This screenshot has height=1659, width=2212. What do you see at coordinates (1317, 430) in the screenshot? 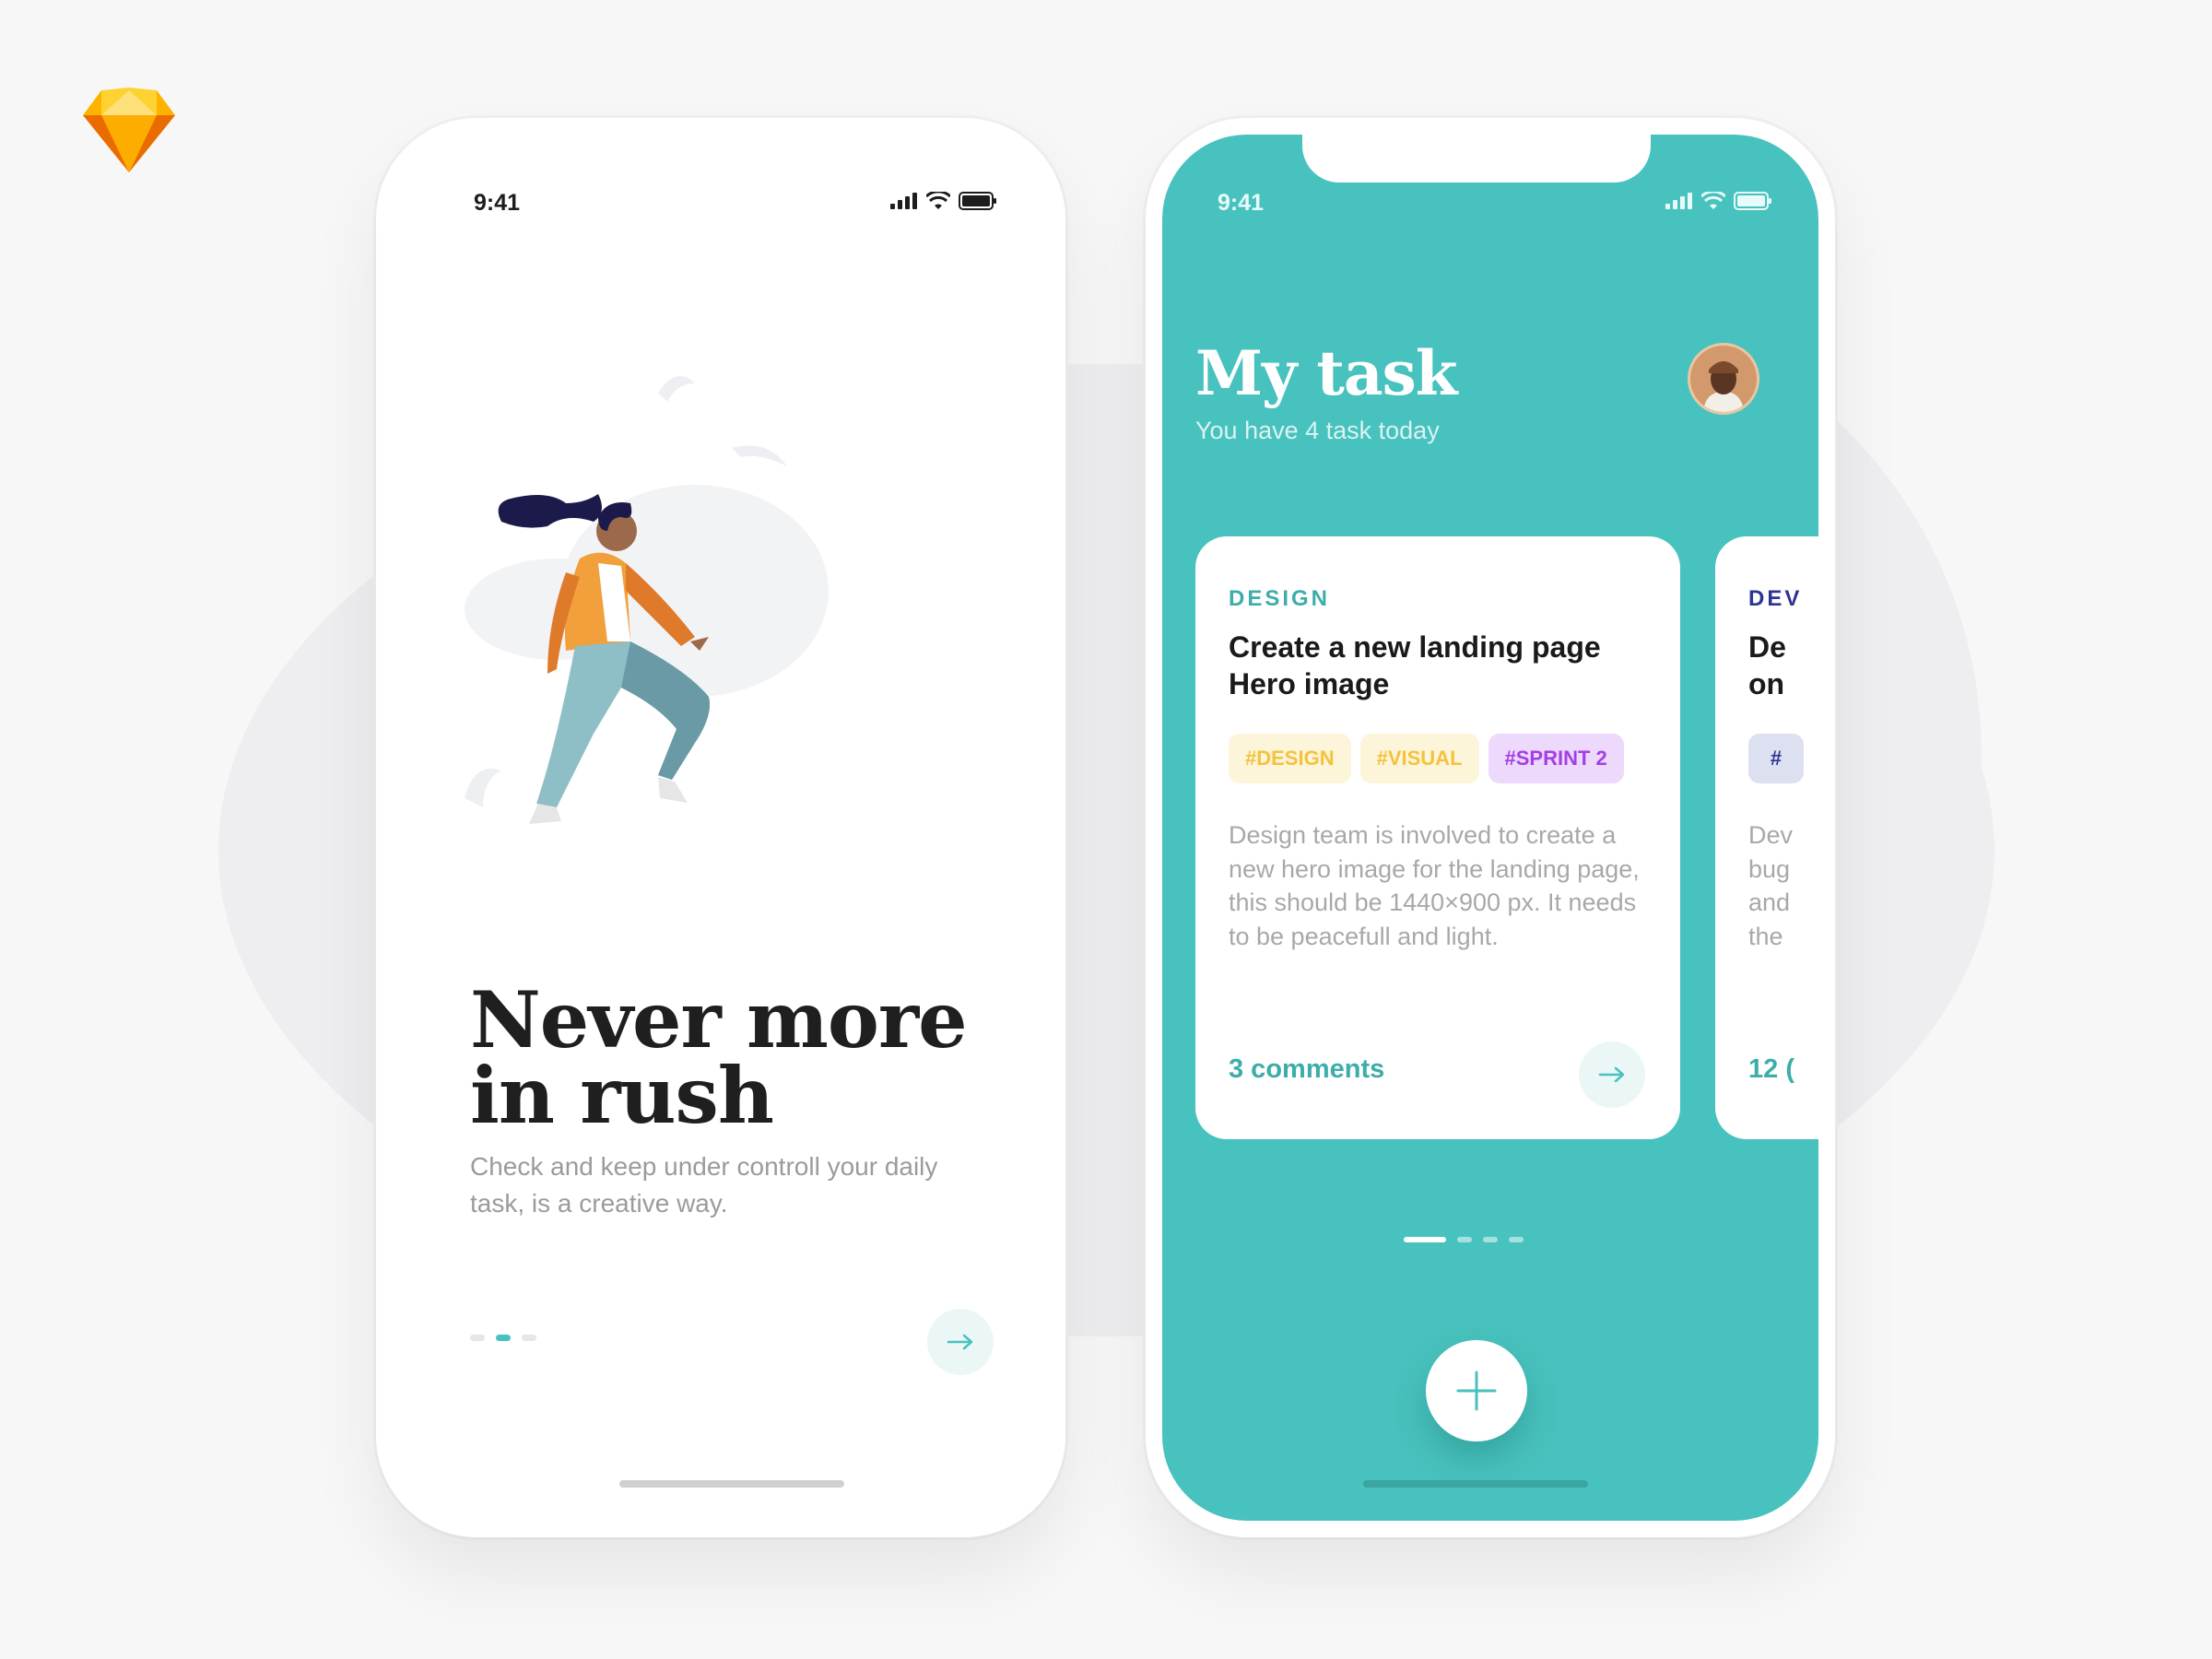
I see `task-count-subtitle: You have 4 task today` at bounding box center [1317, 430].